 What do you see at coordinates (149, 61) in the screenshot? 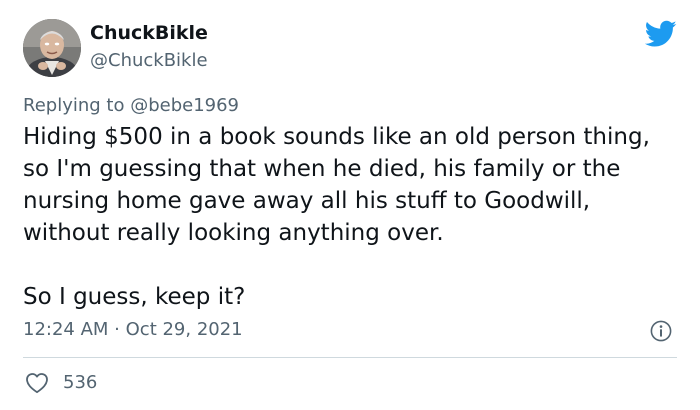
I see `author-handle: @ChuckBikle` at bounding box center [149, 61].